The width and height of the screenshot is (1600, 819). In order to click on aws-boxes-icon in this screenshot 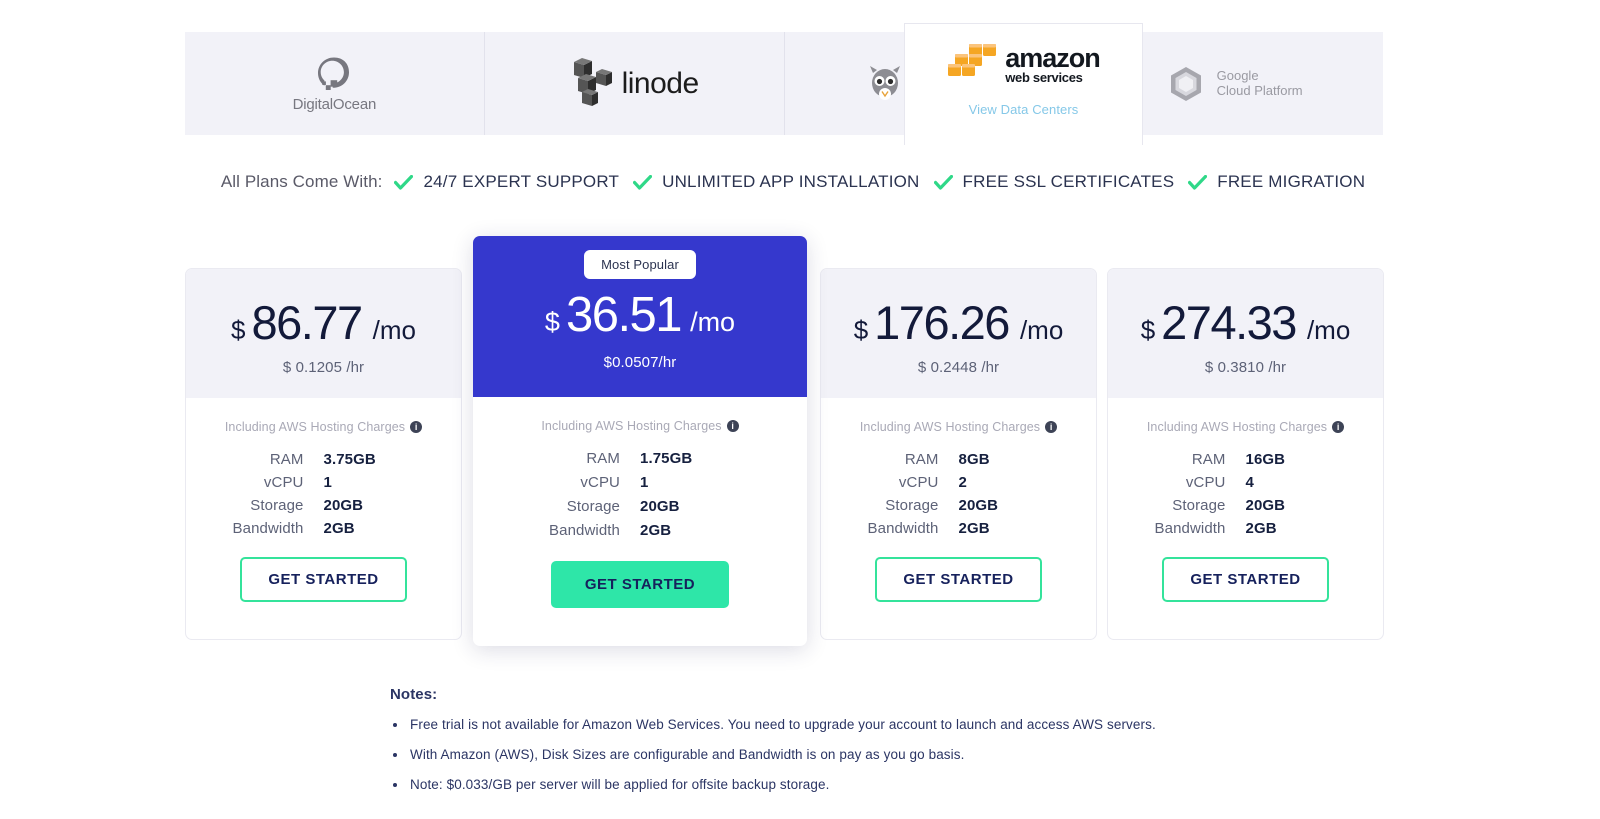, I will do `click(972, 60)`.